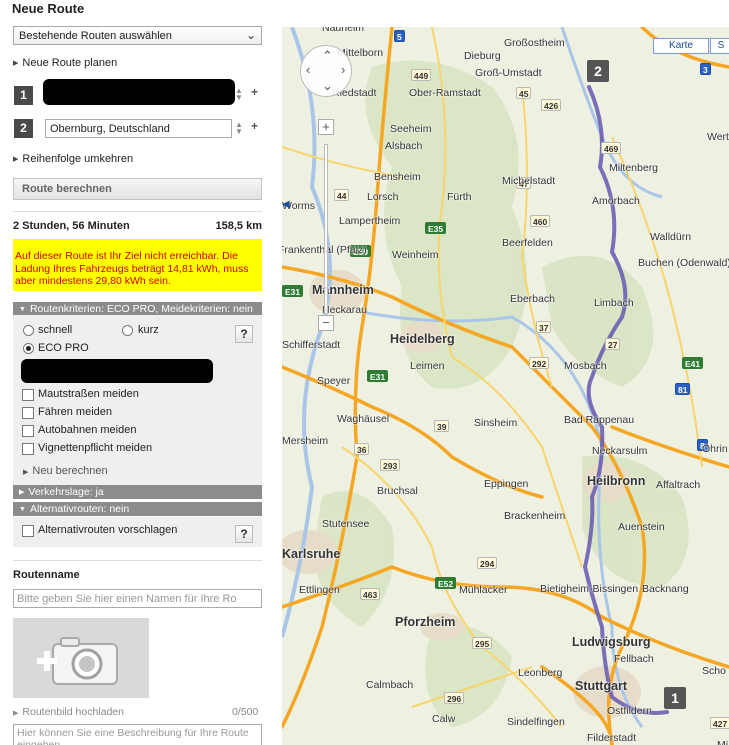  What do you see at coordinates (127, 330) in the screenshot?
I see `mode-radio-short` at bounding box center [127, 330].